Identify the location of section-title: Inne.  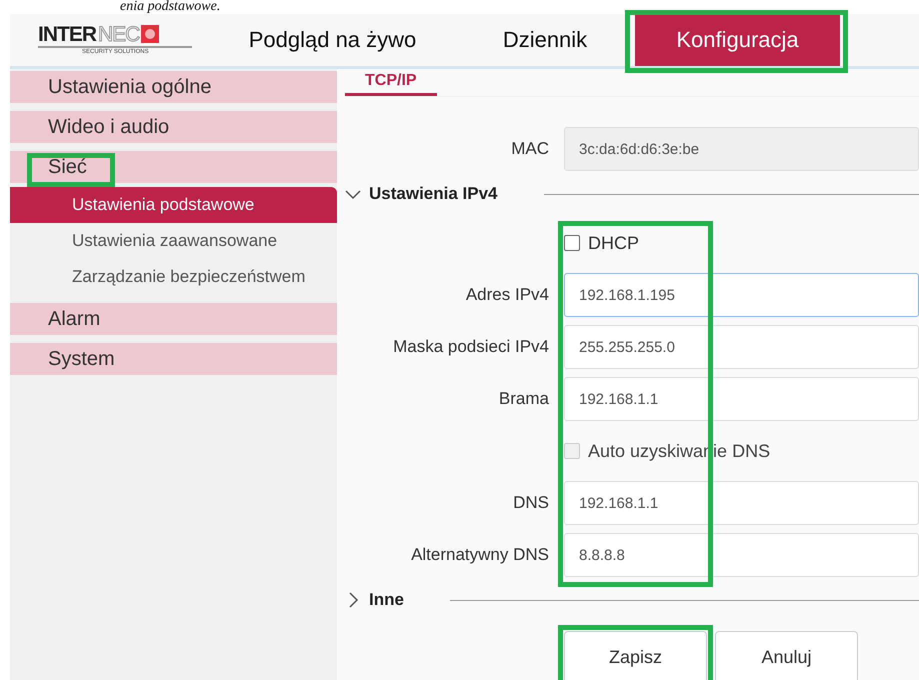
(386, 600).